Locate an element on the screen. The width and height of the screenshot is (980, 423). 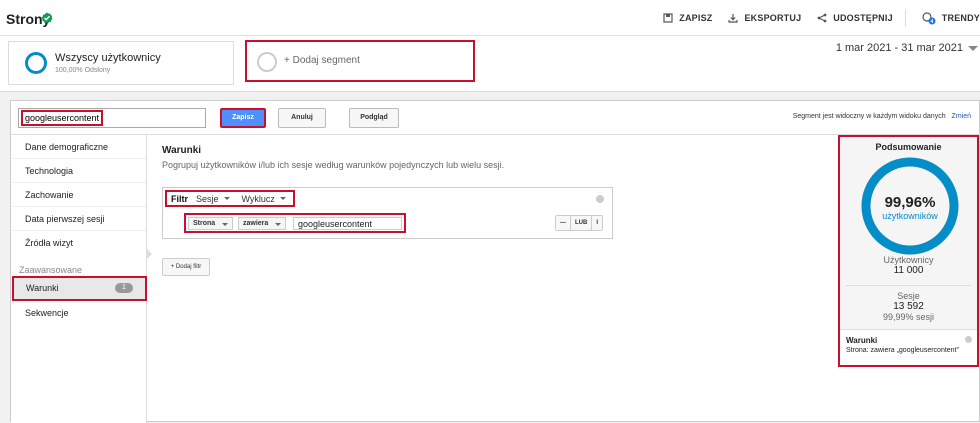
save-report-button: ZAPISZ is located at coordinates (687, 18).